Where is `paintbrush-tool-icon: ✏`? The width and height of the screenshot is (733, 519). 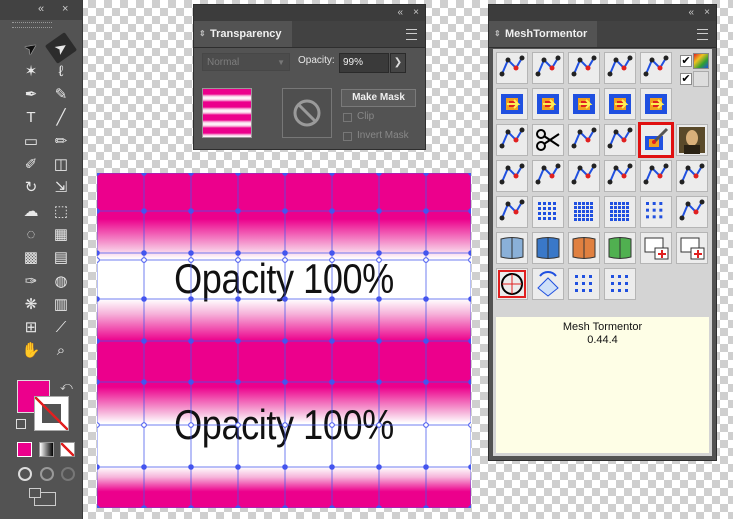 paintbrush-tool-icon: ✏ is located at coordinates (61, 141).